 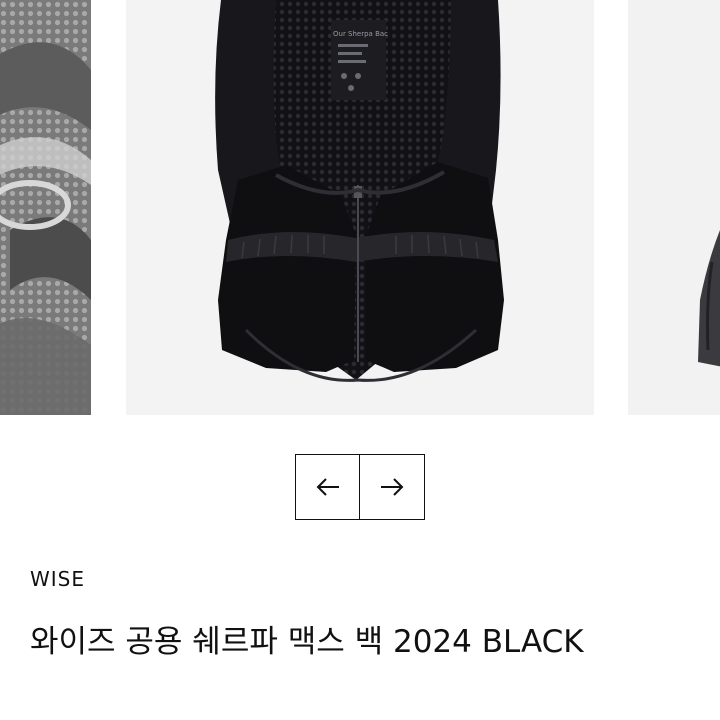 I want to click on previous-image-button, so click(x=327, y=487).